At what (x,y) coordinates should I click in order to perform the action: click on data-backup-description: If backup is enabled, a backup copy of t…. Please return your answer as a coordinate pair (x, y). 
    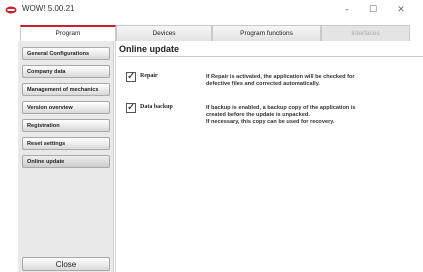
    Looking at the image, I should click on (306, 115).